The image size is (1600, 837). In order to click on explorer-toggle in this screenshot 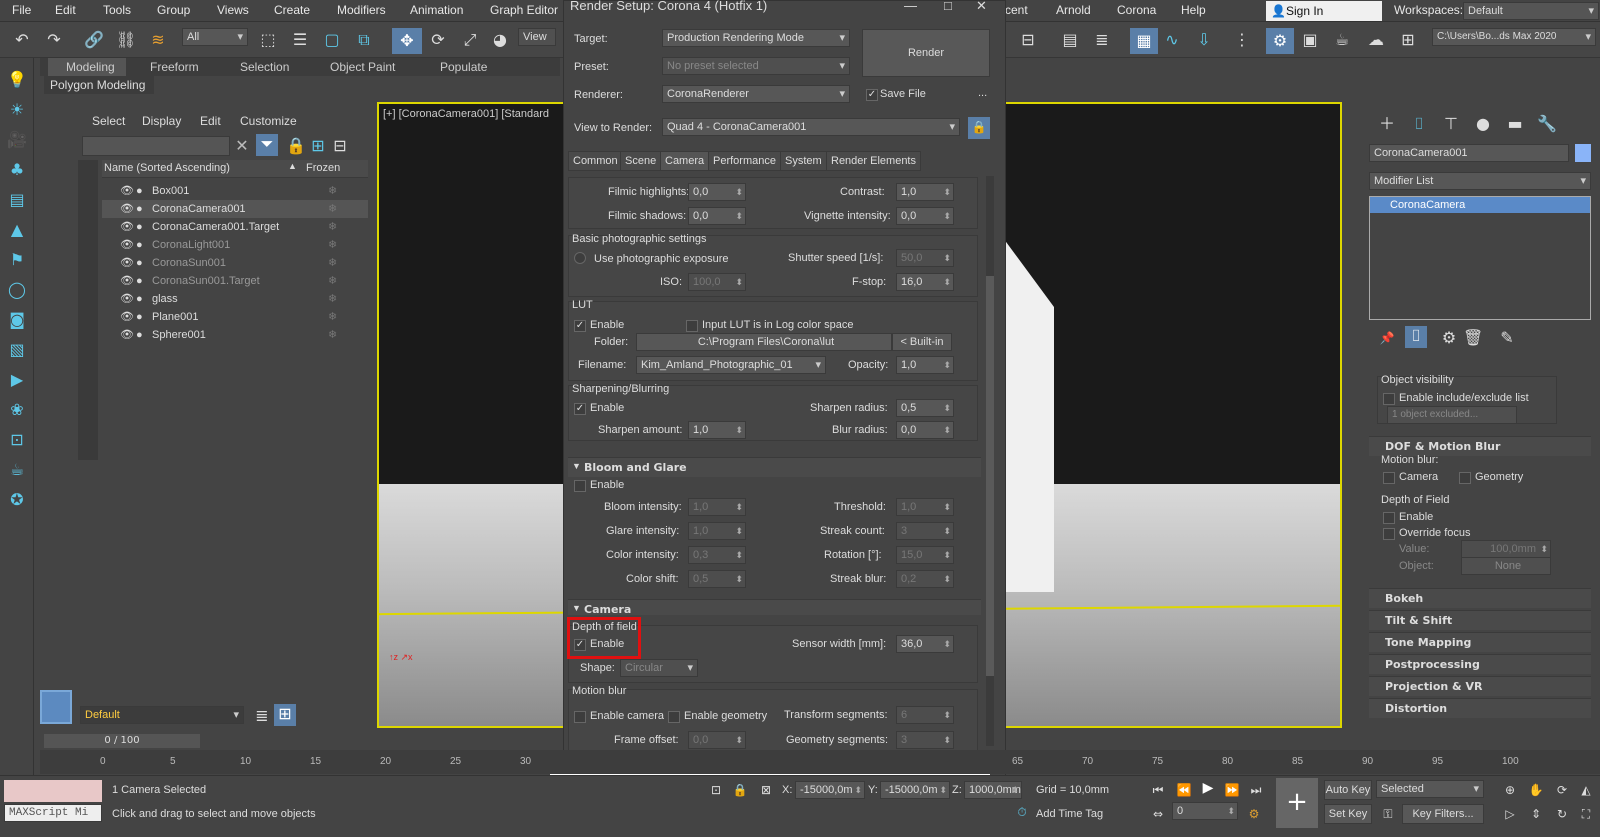, I will do `click(56, 707)`.